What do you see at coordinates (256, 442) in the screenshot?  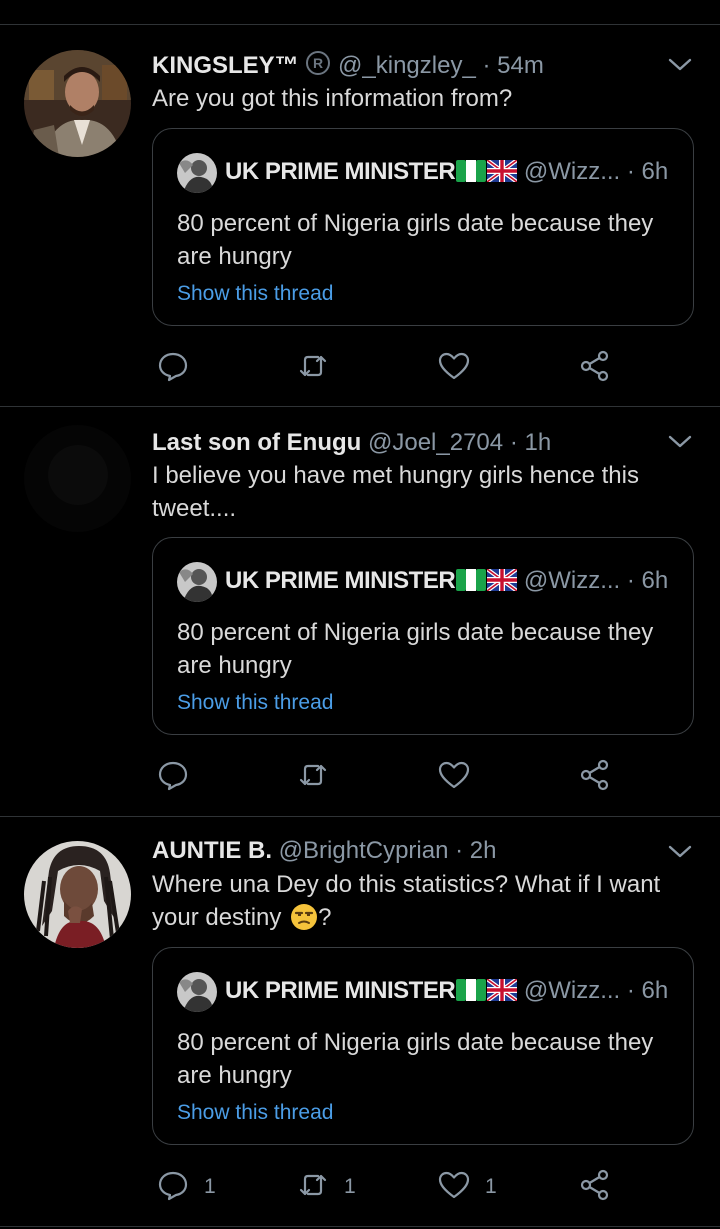 I see `author-name: Last son of Enugu` at bounding box center [256, 442].